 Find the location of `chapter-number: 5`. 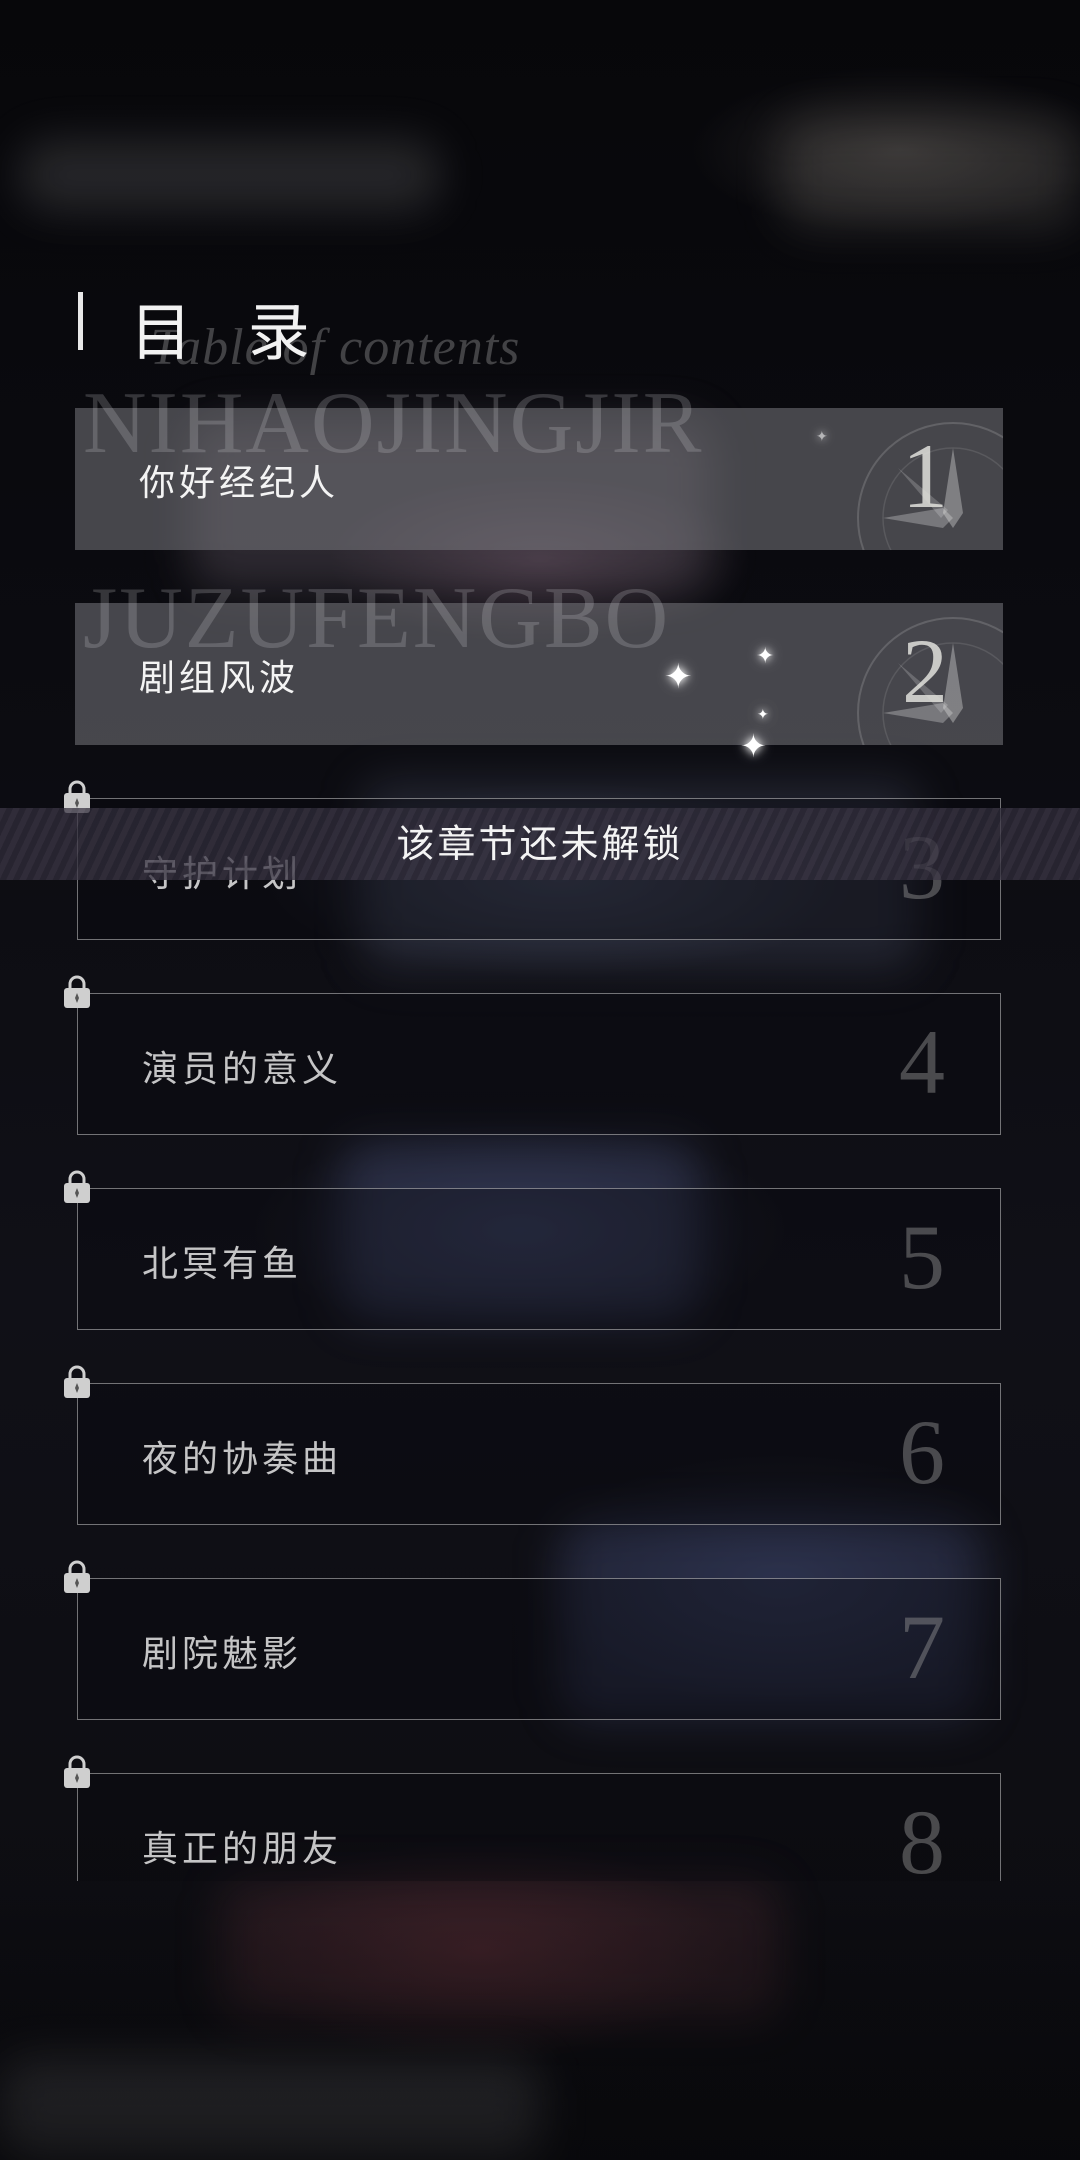

chapter-number: 5 is located at coordinates (922, 1257).